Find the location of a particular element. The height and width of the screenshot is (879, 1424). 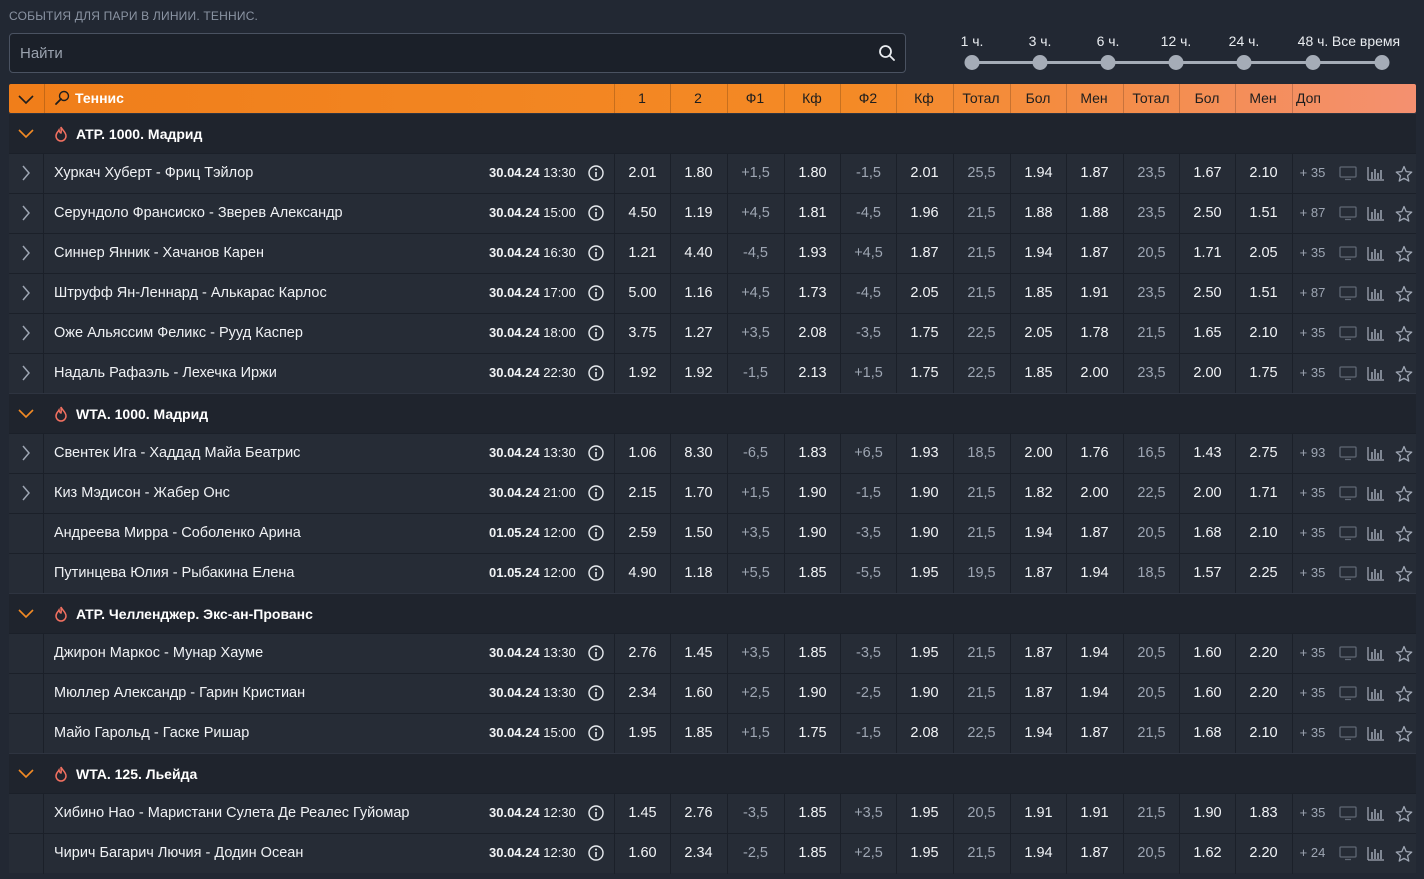

odds-cell: 1.67 is located at coordinates (1207, 174).